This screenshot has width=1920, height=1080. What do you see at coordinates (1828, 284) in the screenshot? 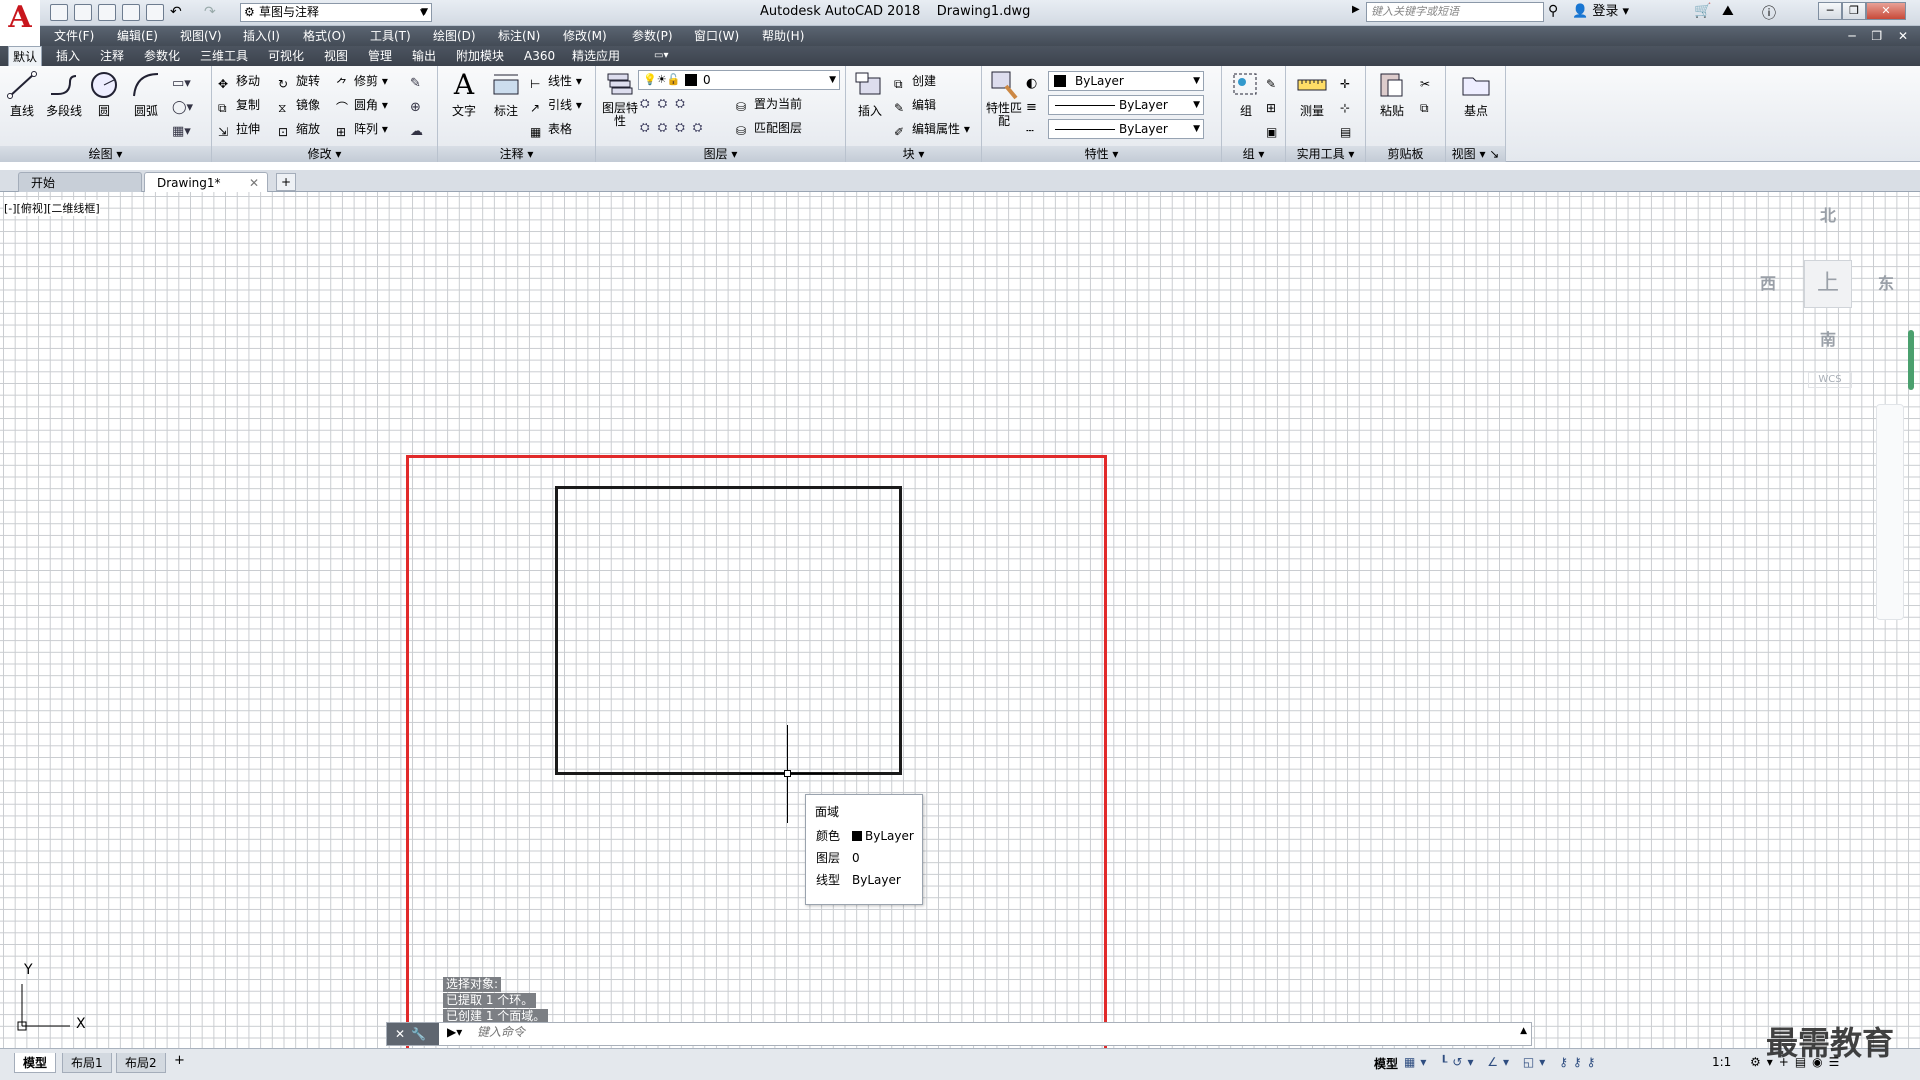
I see `viewcube-face-top: 上` at bounding box center [1828, 284].